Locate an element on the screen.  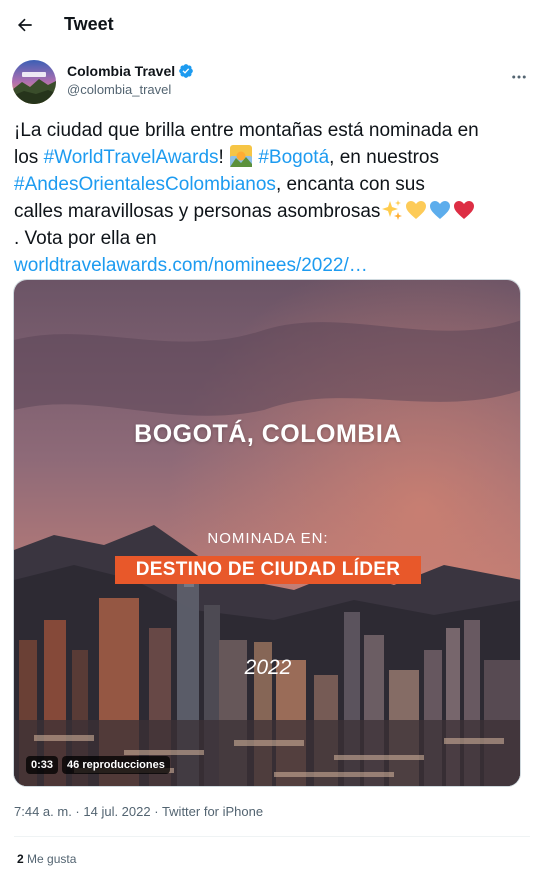
likes-stat: 2 Me gusta is located at coordinates (46, 859).